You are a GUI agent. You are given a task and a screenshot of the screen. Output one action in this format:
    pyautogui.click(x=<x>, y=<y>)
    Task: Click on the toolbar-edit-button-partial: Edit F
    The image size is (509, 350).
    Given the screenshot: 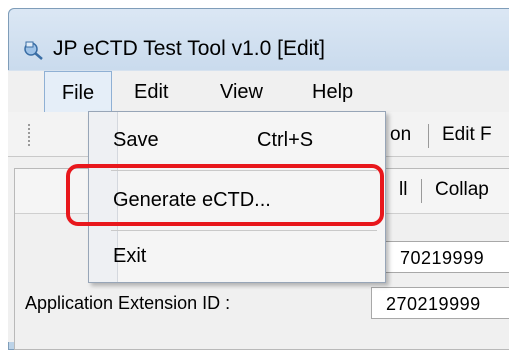 What is the action you would take?
    pyautogui.click(x=467, y=135)
    